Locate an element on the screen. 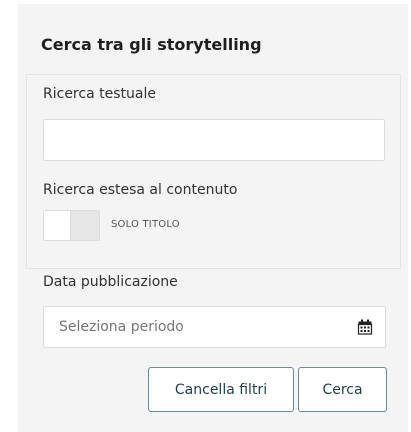 The image size is (411, 432). text-search-input is located at coordinates (214, 140).